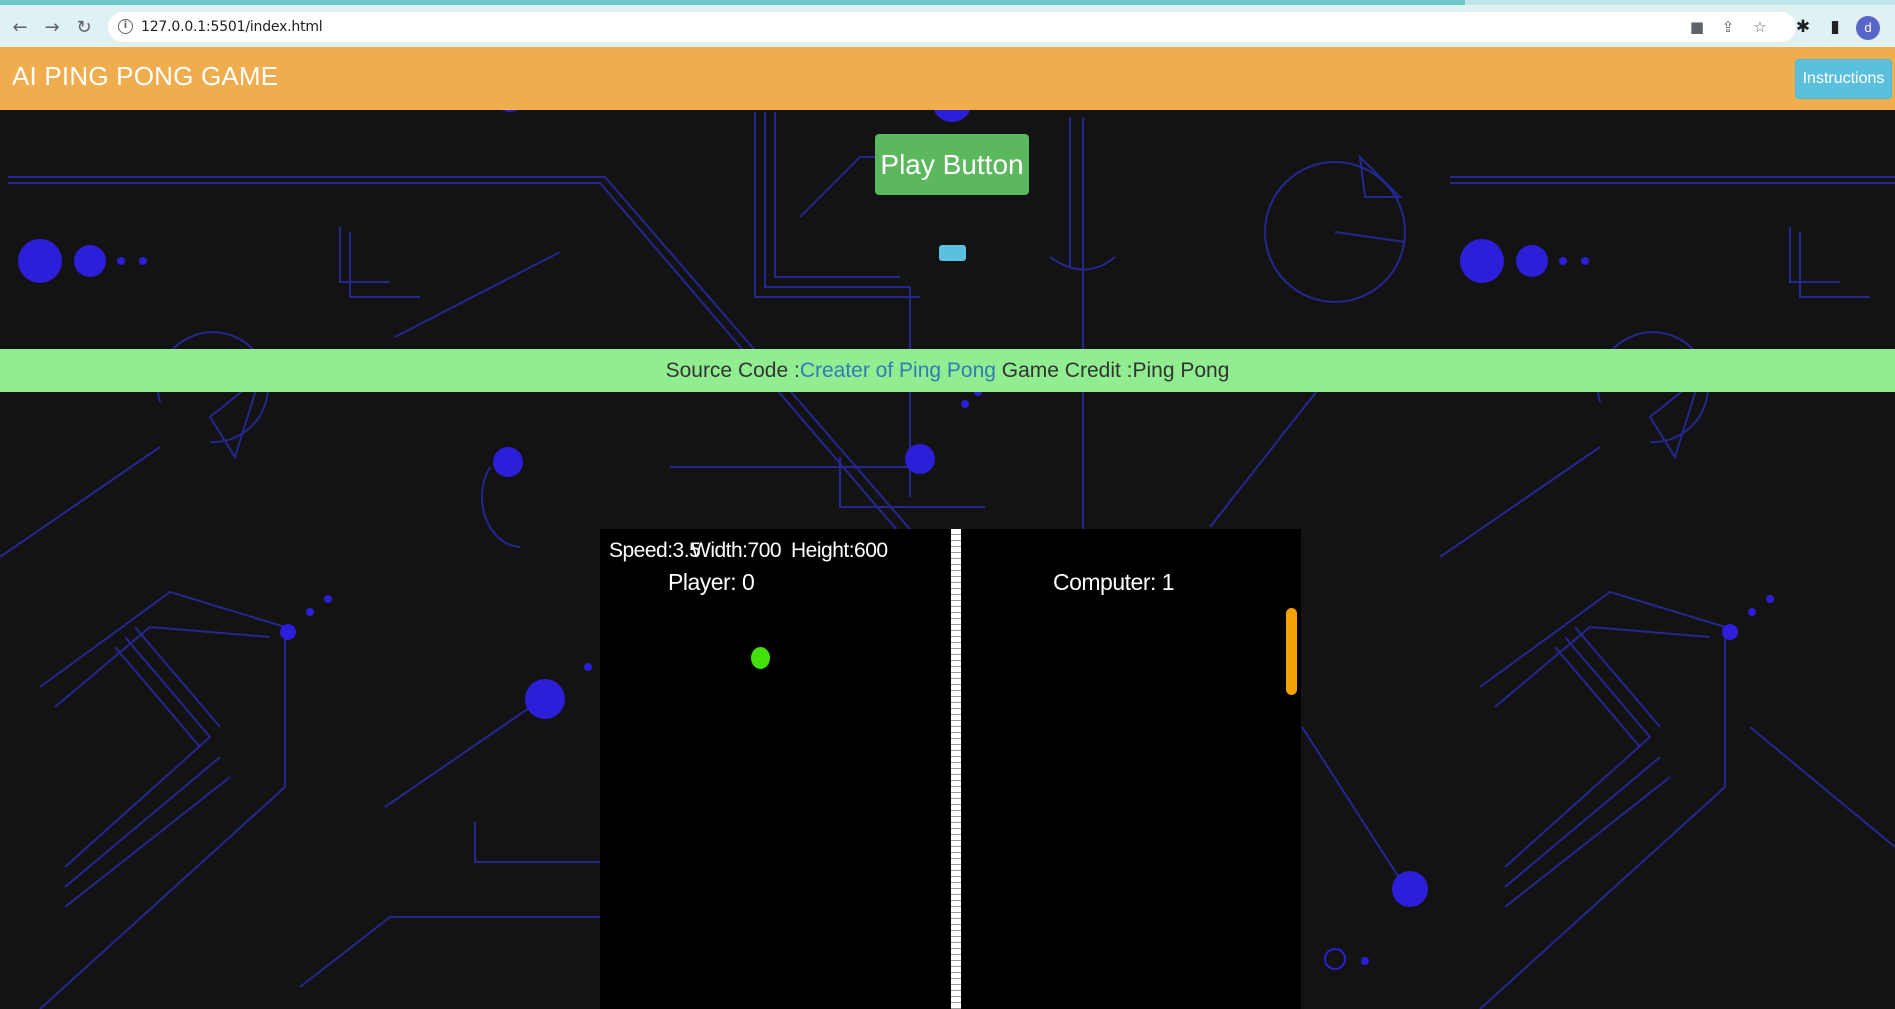 The width and height of the screenshot is (1895, 1009). I want to click on arrow-right-icon: →, so click(52, 27).